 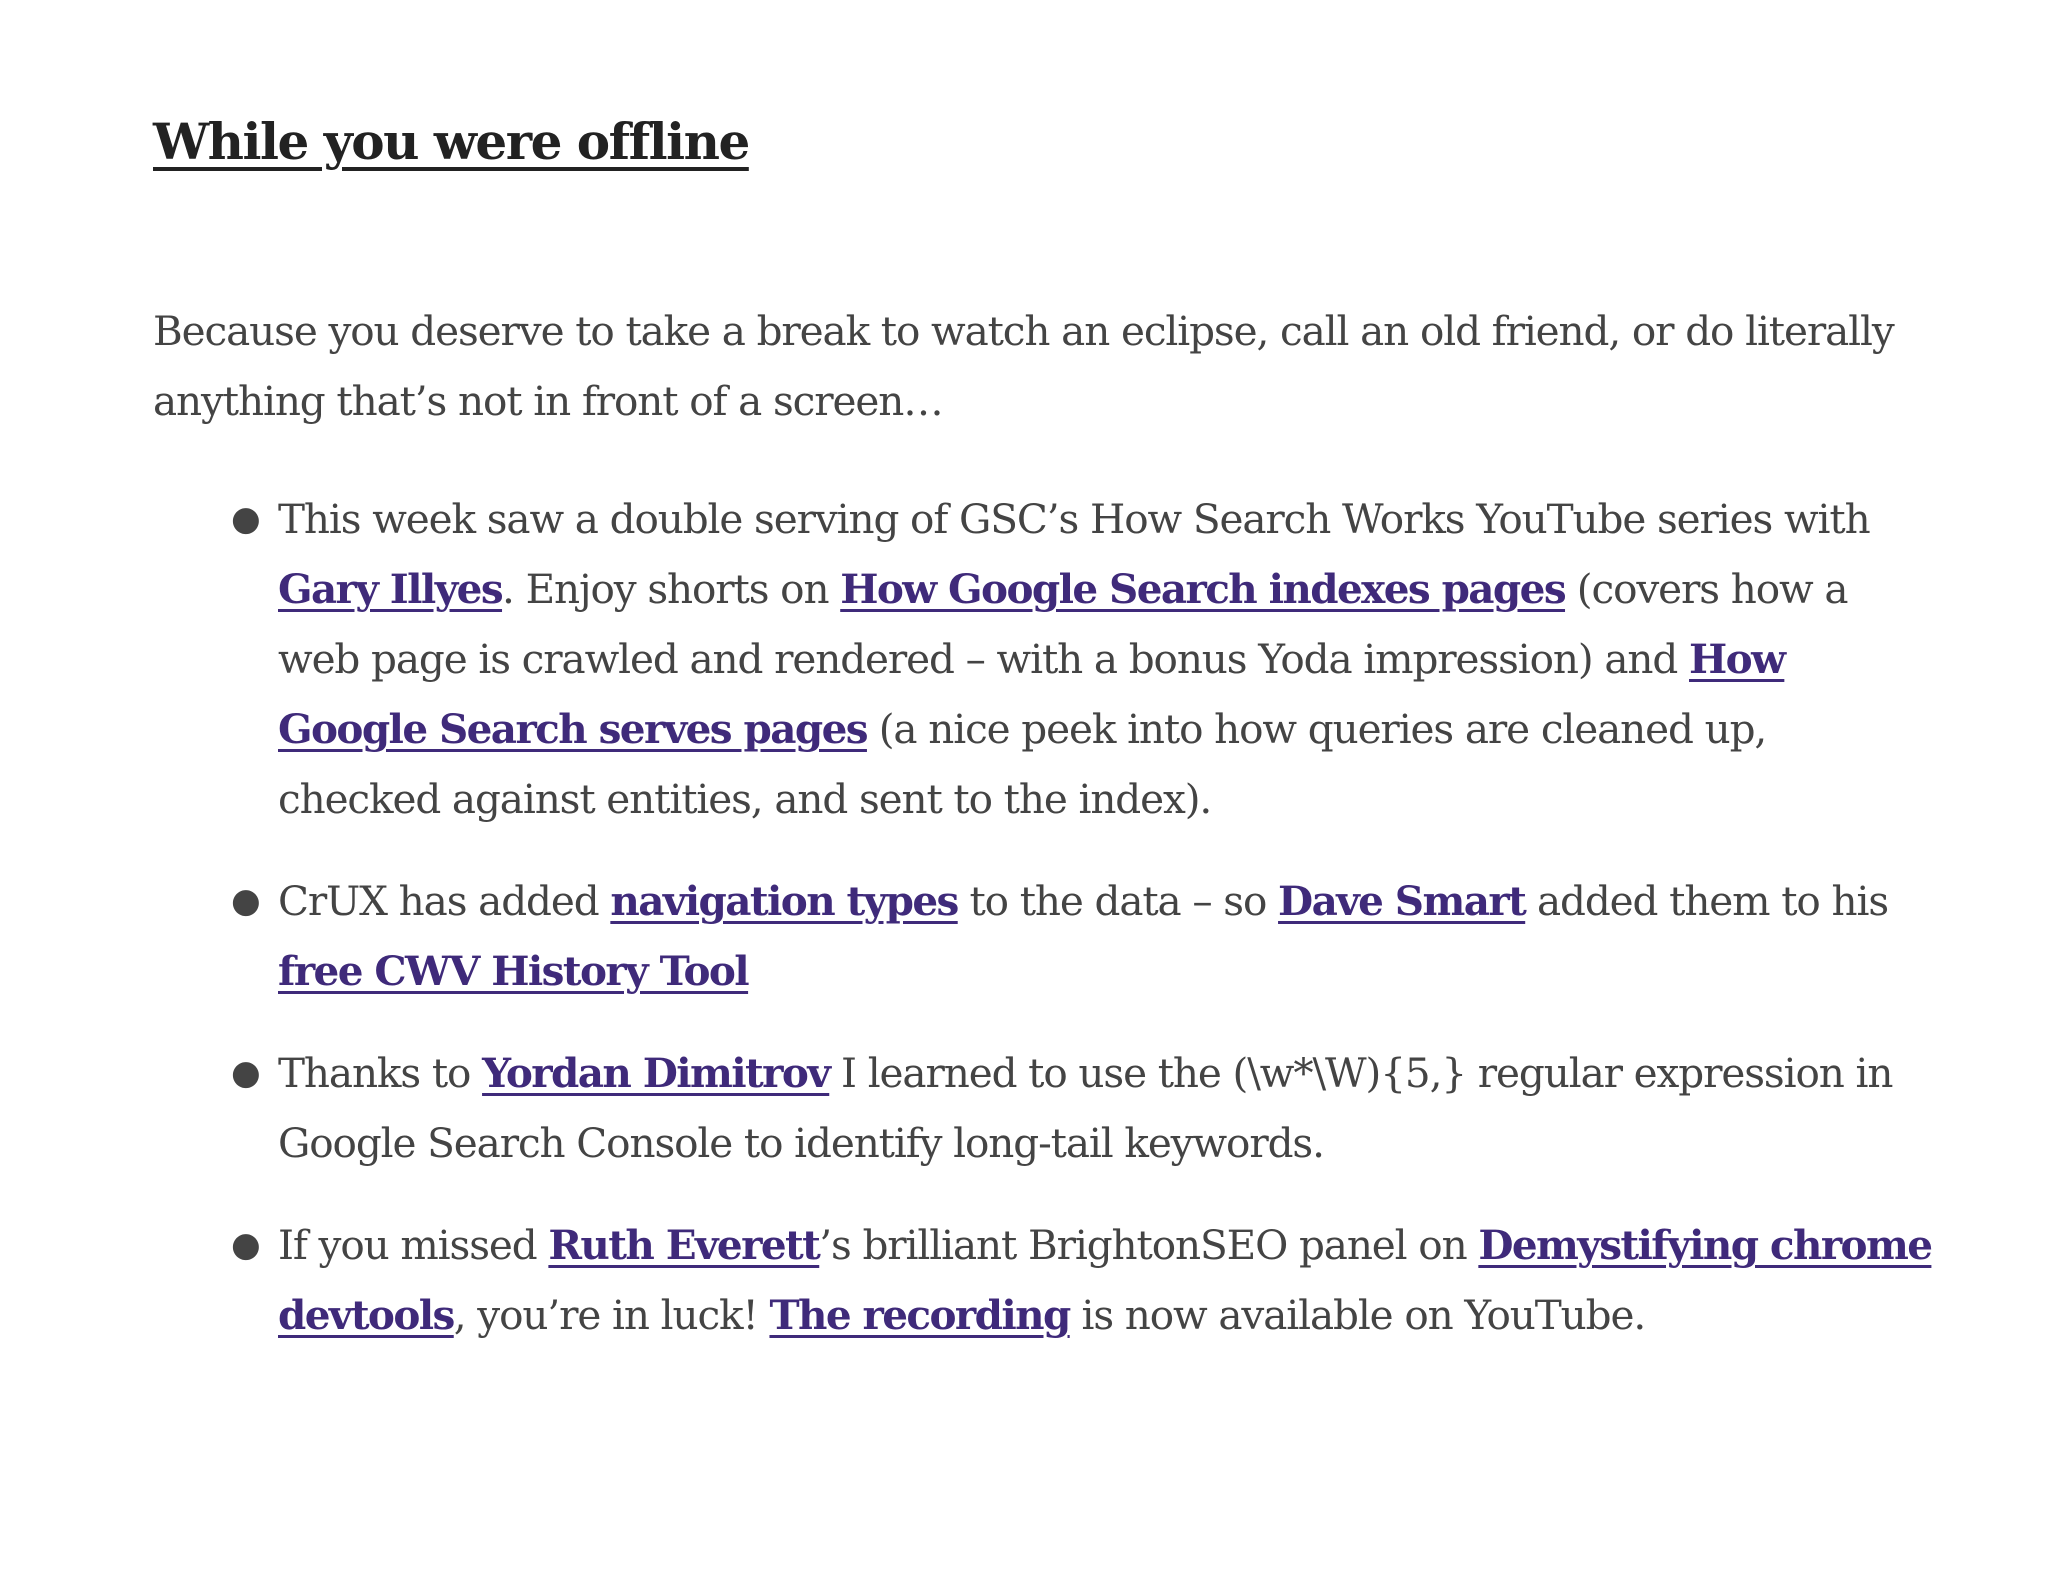 What do you see at coordinates (451, 141) in the screenshot?
I see `section-heading: While you were offline` at bounding box center [451, 141].